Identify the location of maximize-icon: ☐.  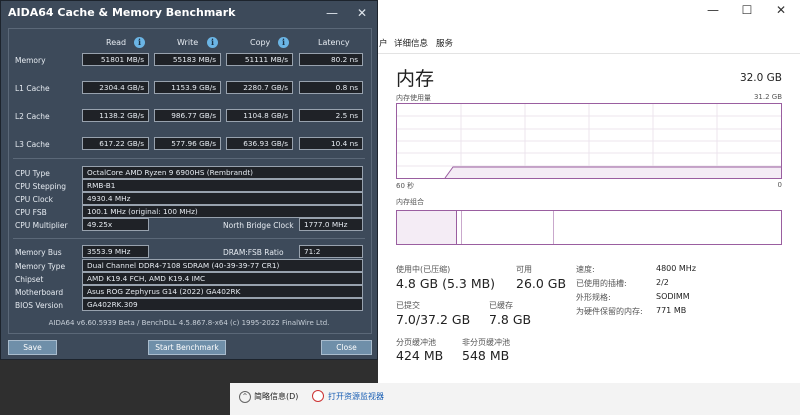
(747, 10).